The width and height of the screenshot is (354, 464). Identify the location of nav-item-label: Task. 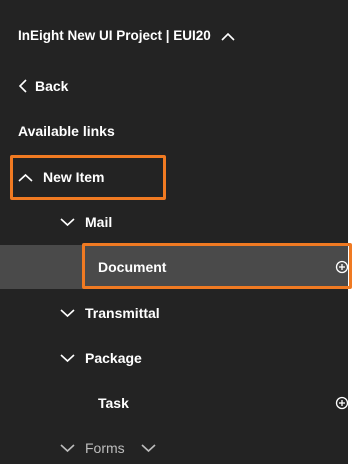
(113, 403).